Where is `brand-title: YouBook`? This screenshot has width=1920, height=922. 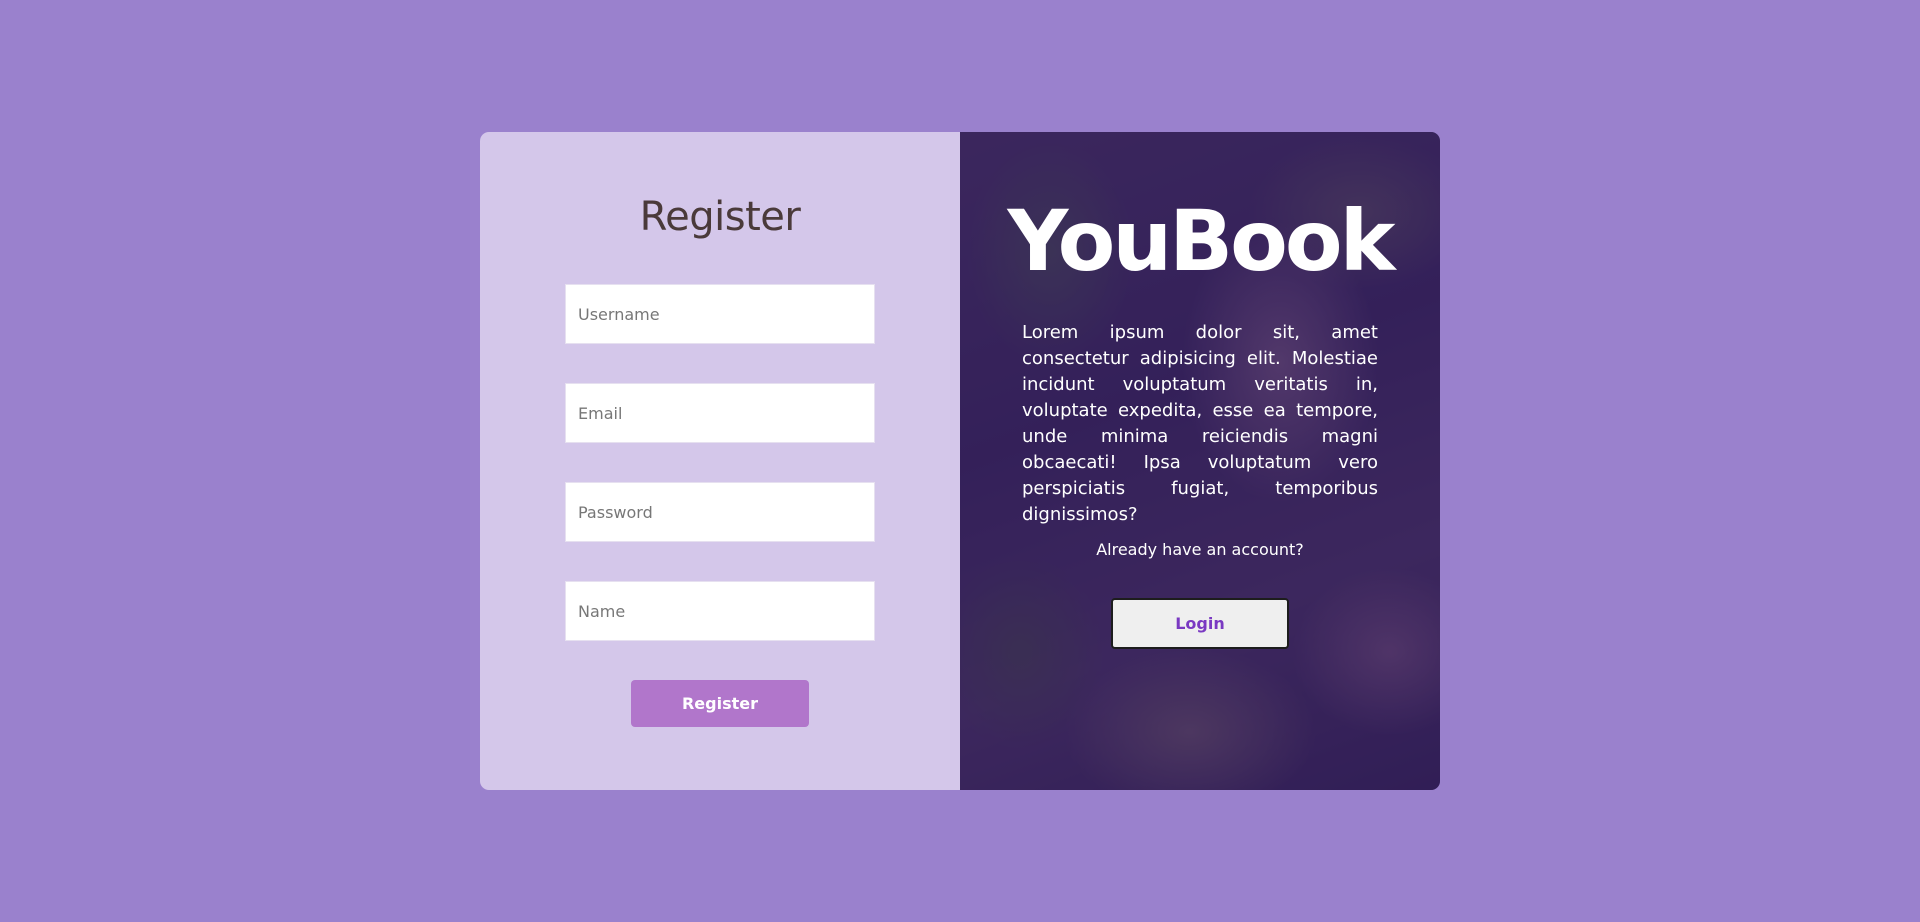 brand-title: YouBook is located at coordinates (1201, 241).